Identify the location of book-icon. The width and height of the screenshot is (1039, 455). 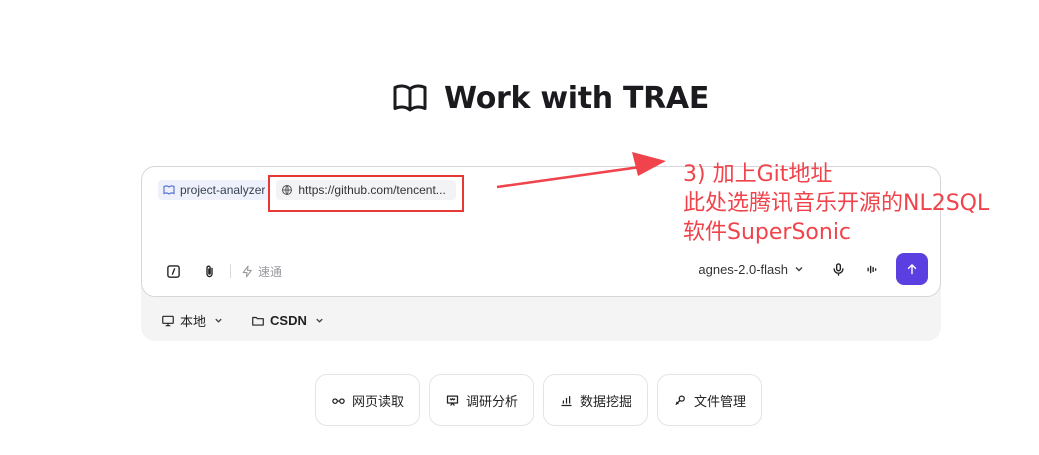
(169, 190).